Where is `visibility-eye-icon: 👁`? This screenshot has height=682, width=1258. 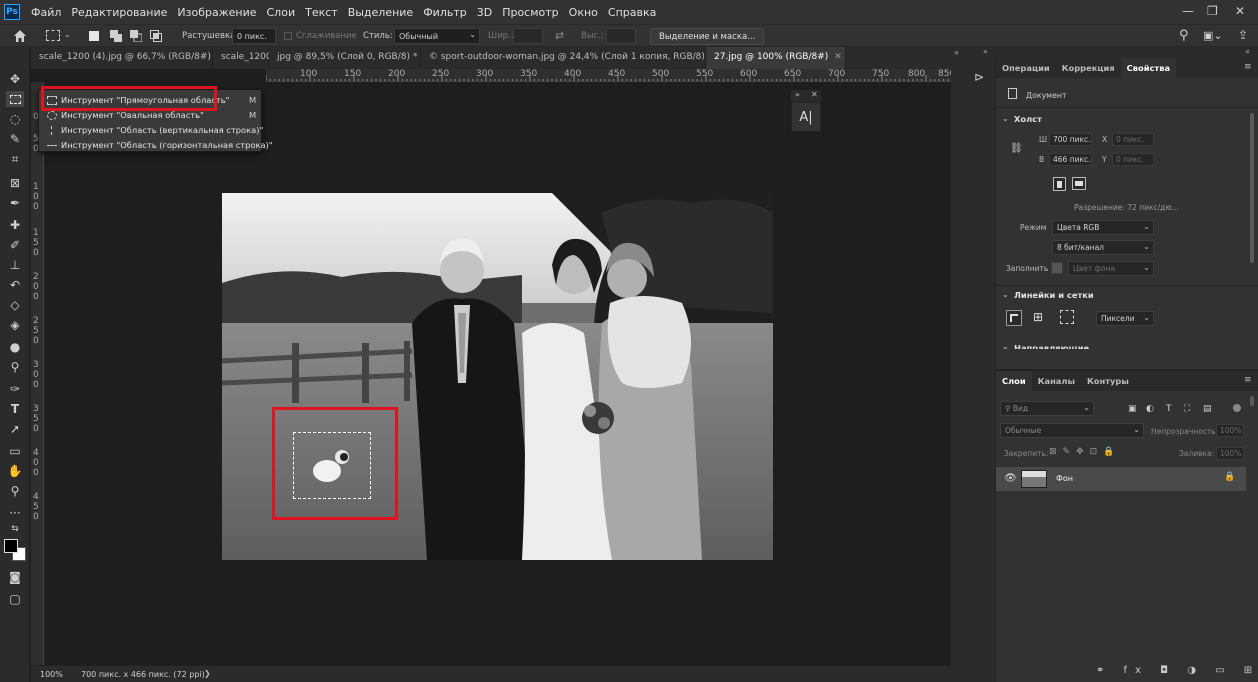
visibility-eye-icon: 👁 is located at coordinates (1010, 478).